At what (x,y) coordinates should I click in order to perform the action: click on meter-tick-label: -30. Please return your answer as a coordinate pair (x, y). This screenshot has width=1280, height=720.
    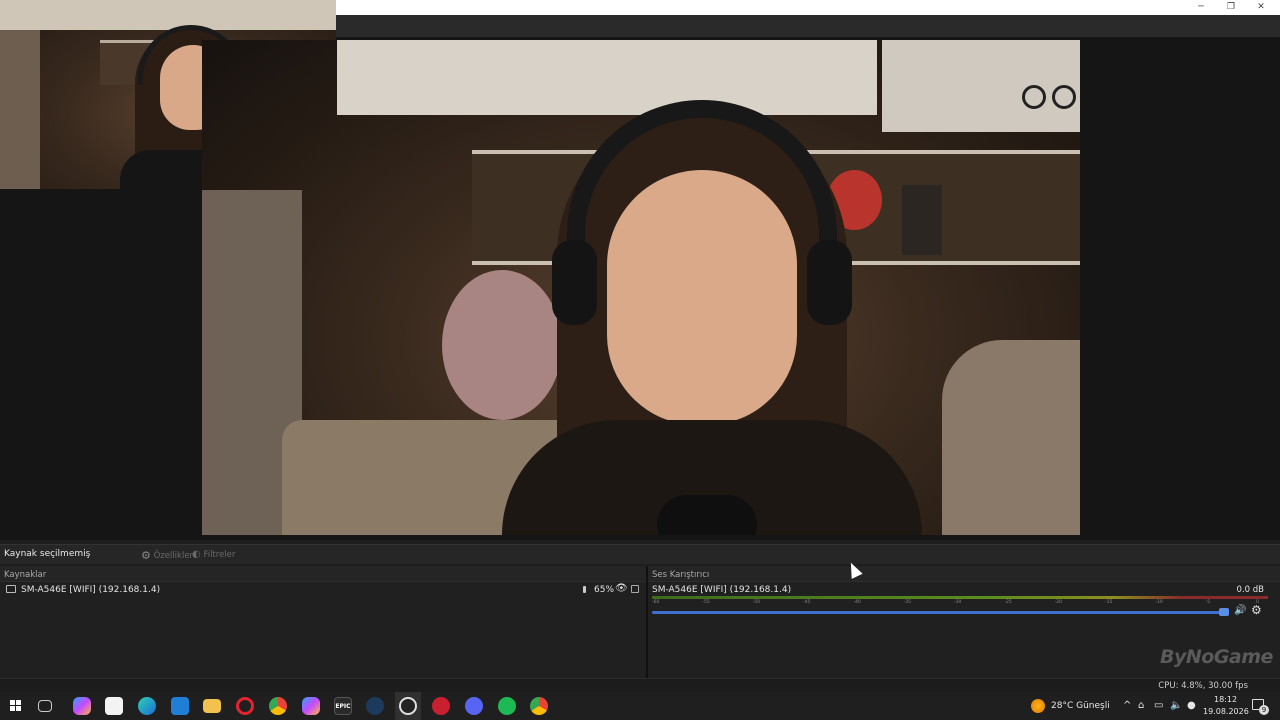
    Looking at the image, I should click on (958, 602).